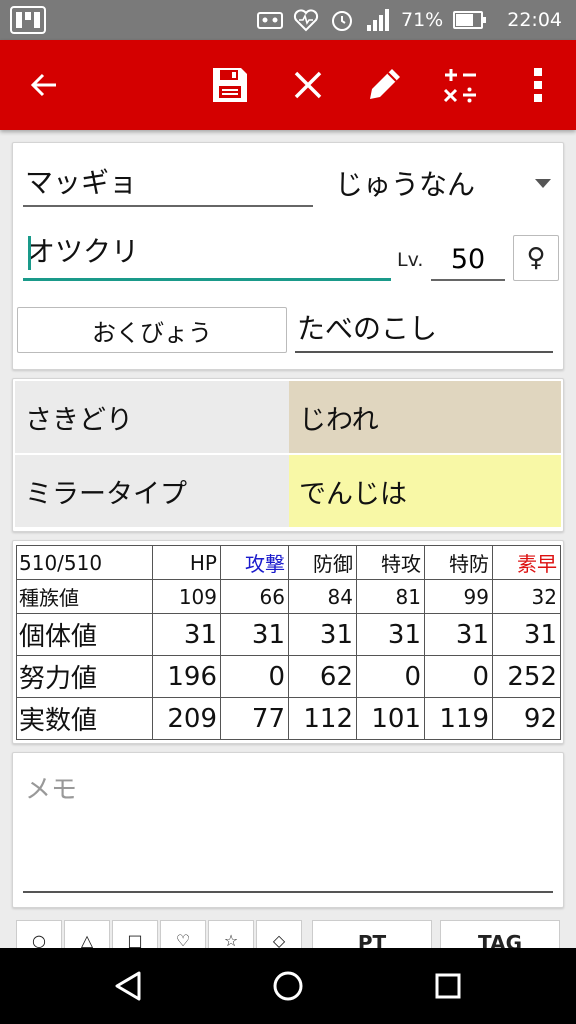  What do you see at coordinates (500, 934) in the screenshot?
I see `tag-button: TAG` at bounding box center [500, 934].